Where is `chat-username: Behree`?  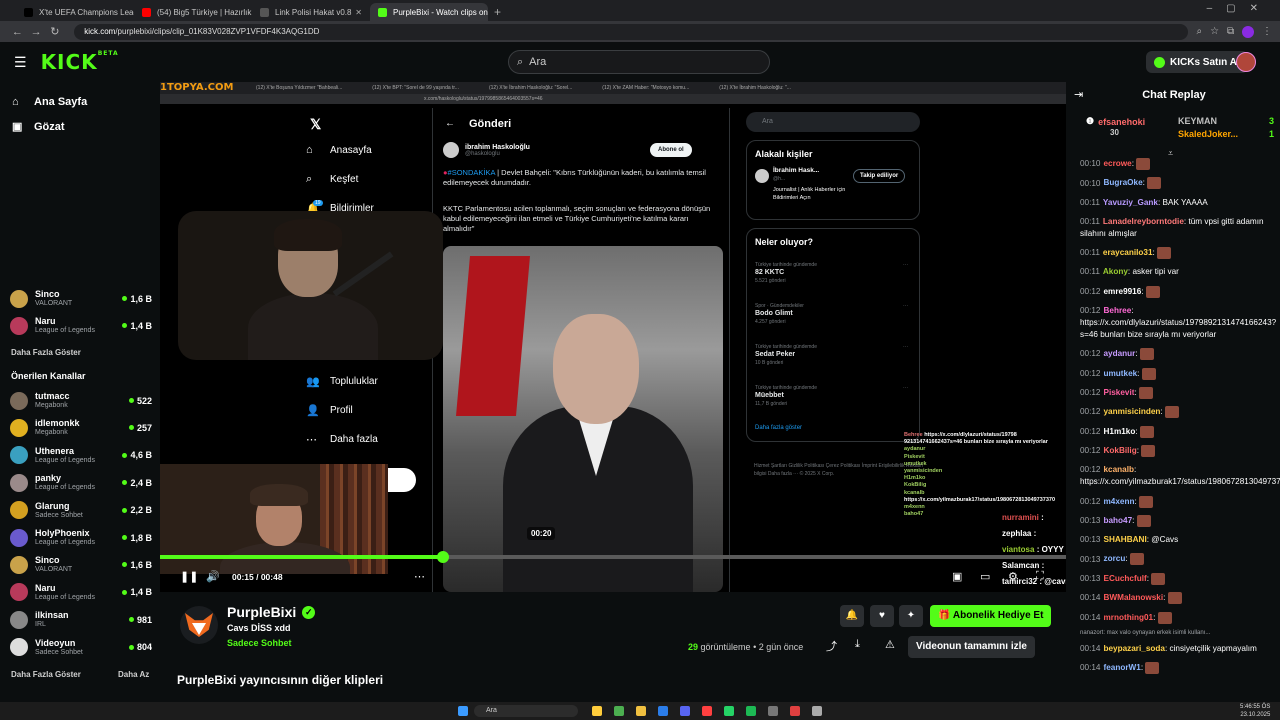
chat-username: Behree is located at coordinates (1118, 310).